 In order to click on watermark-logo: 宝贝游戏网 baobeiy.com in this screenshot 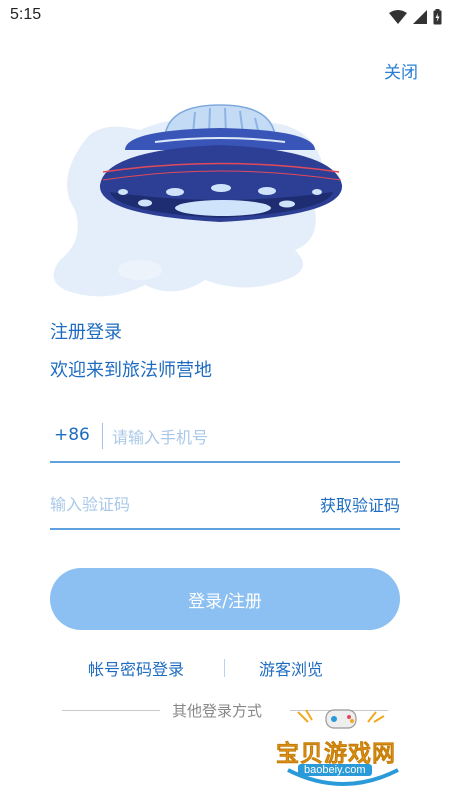, I will do `click(343, 748)`.